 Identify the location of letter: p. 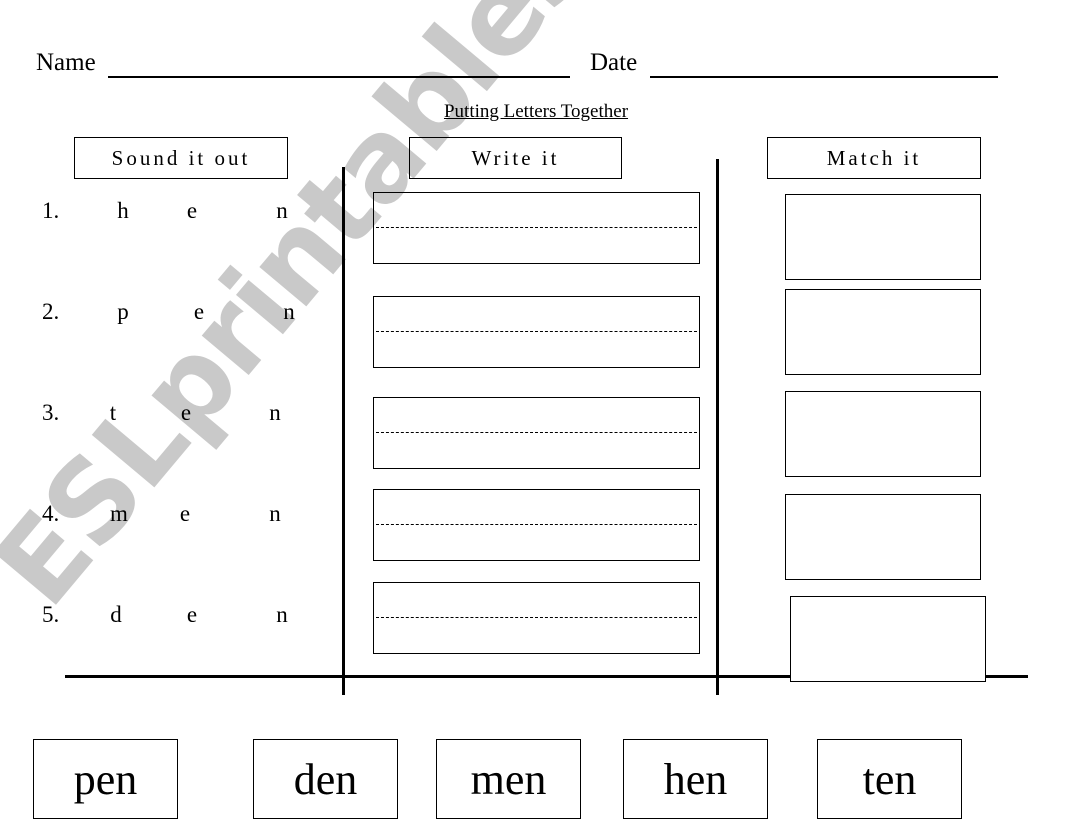
(123, 311).